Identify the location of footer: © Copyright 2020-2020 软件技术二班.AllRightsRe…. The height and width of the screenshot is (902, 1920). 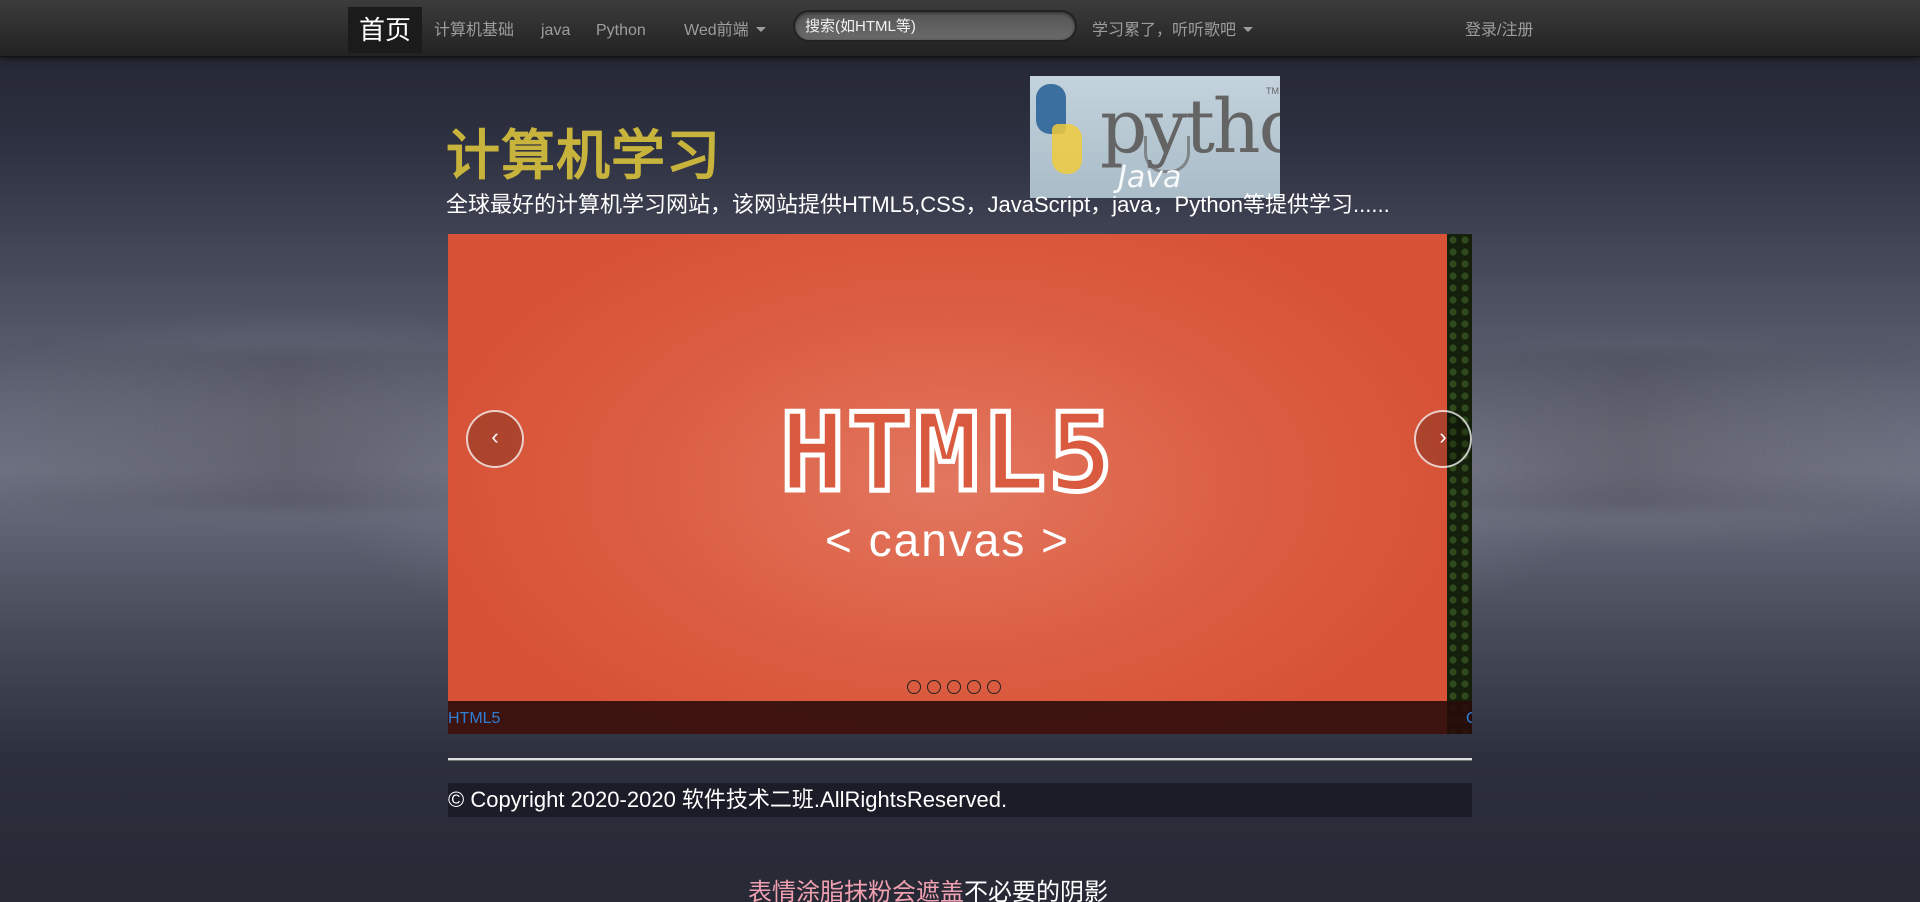
(960, 800).